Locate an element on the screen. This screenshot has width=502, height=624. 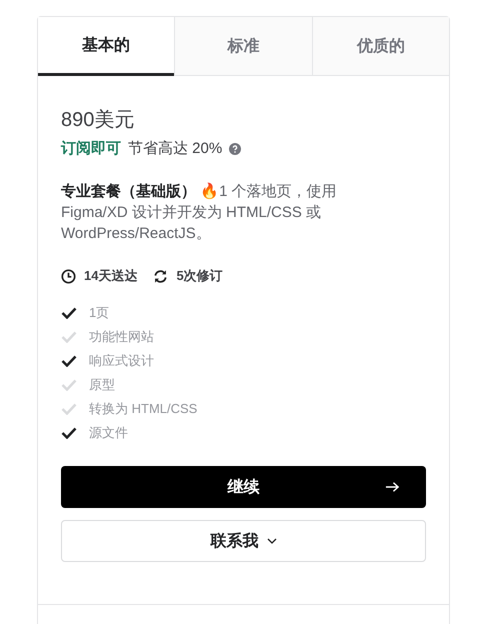
price: 890美元 is located at coordinates (98, 120).